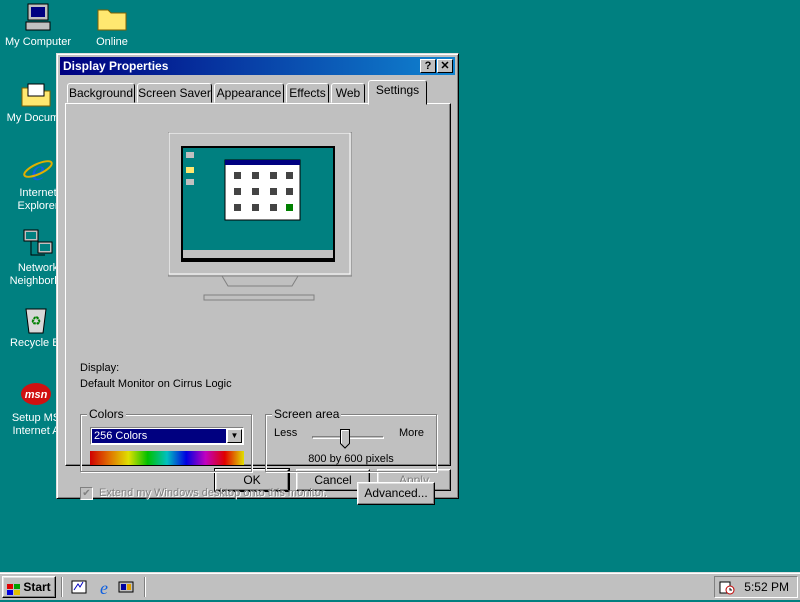 The height and width of the screenshot is (602, 800). I want to click on screen-area-group: Screen area Less More 800 by 600 pixels, so click(351, 439).